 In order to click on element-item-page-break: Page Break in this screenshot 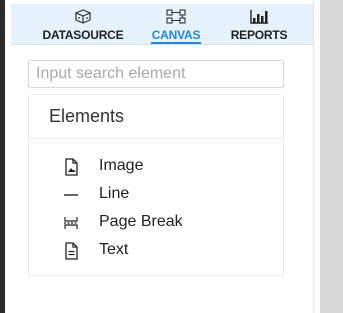, I will do `click(156, 223)`.